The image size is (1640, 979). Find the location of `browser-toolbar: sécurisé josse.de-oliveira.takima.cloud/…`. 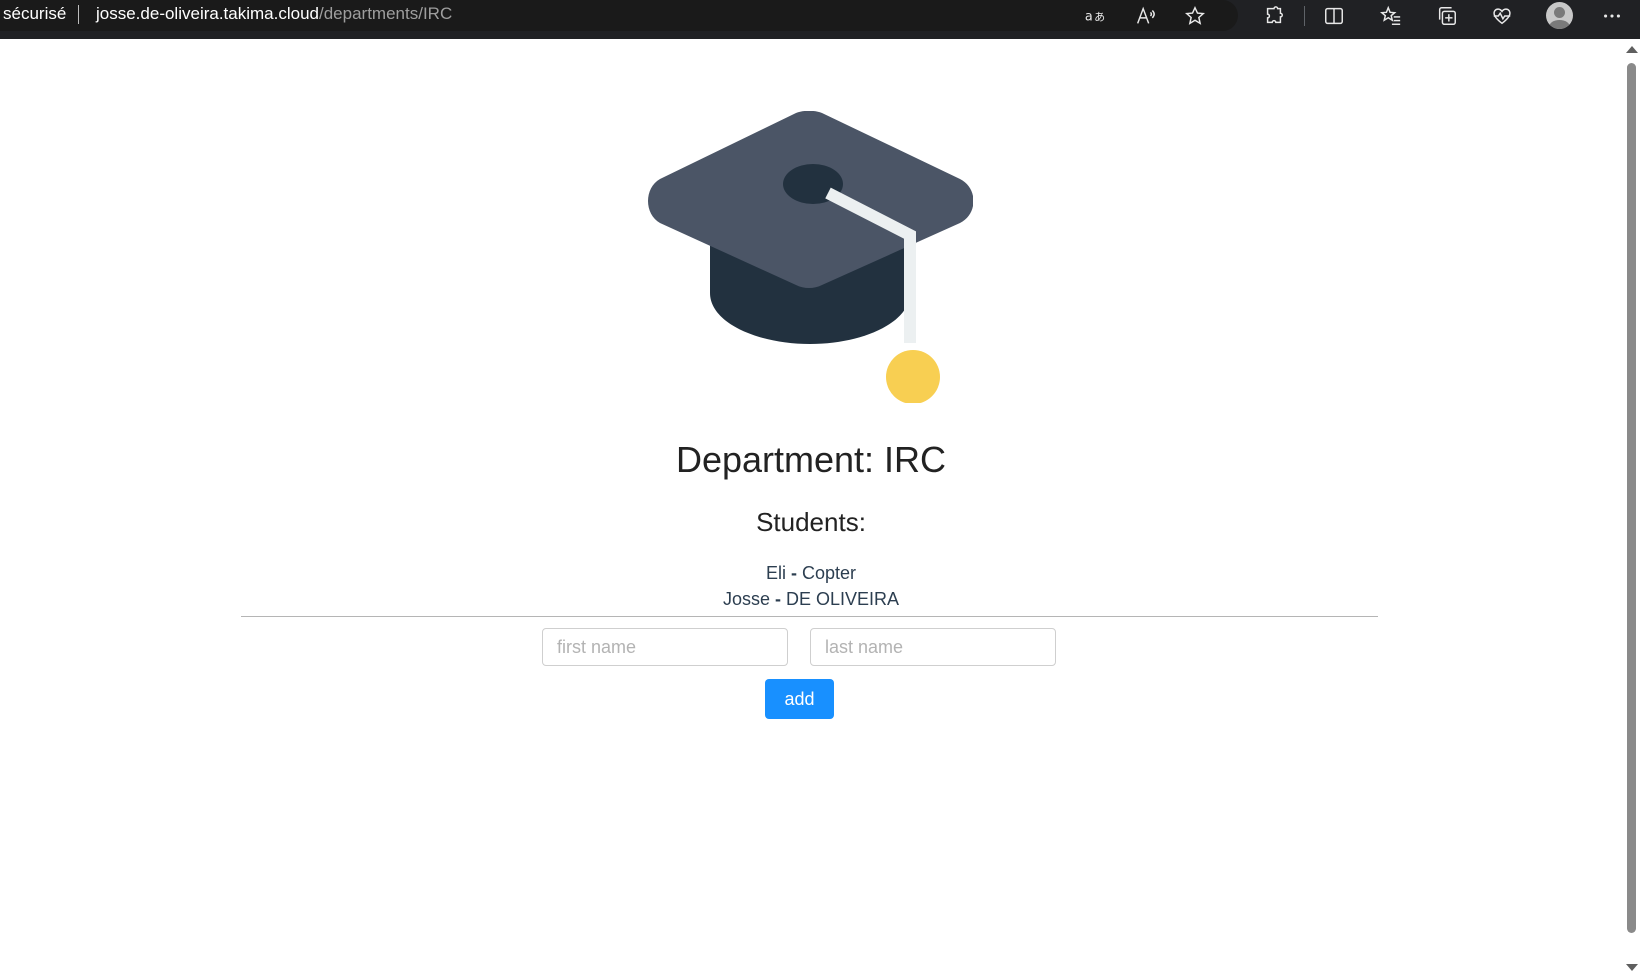

browser-toolbar: sécurisé josse.de-oliveira.takima.cloud/… is located at coordinates (820, 19).